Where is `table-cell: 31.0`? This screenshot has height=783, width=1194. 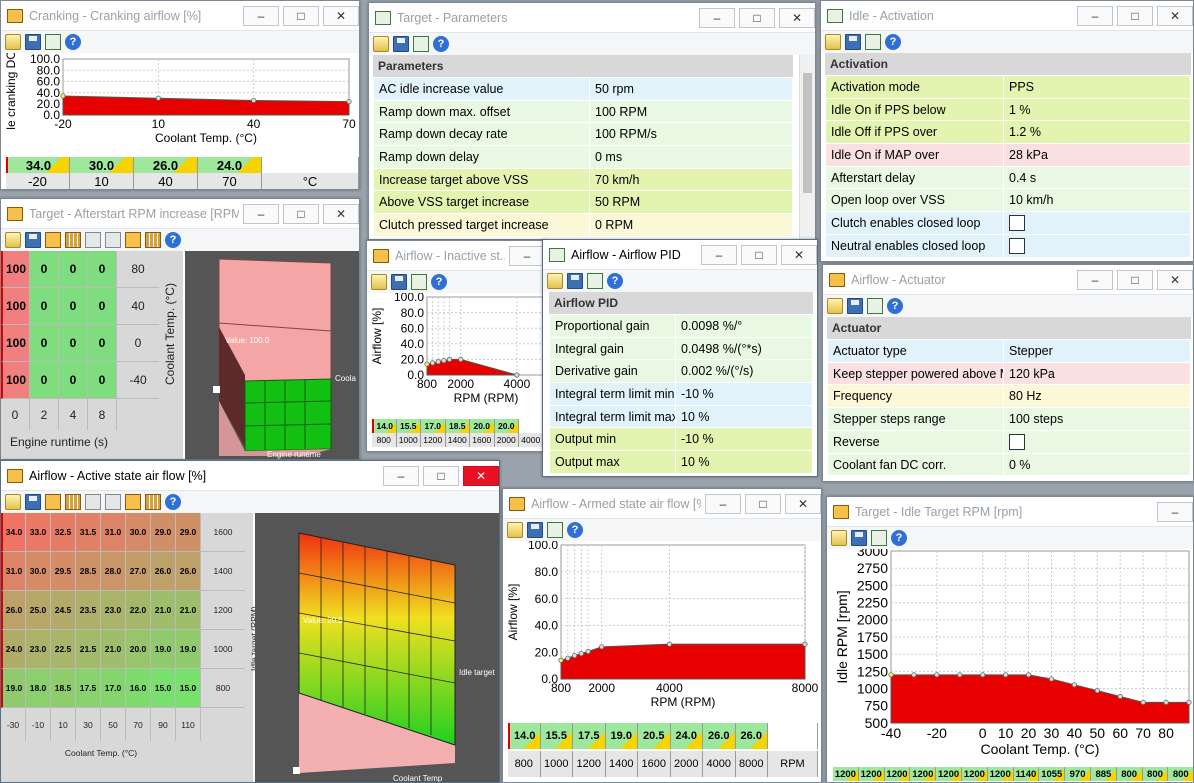
table-cell: 31.0 is located at coordinates (13, 571).